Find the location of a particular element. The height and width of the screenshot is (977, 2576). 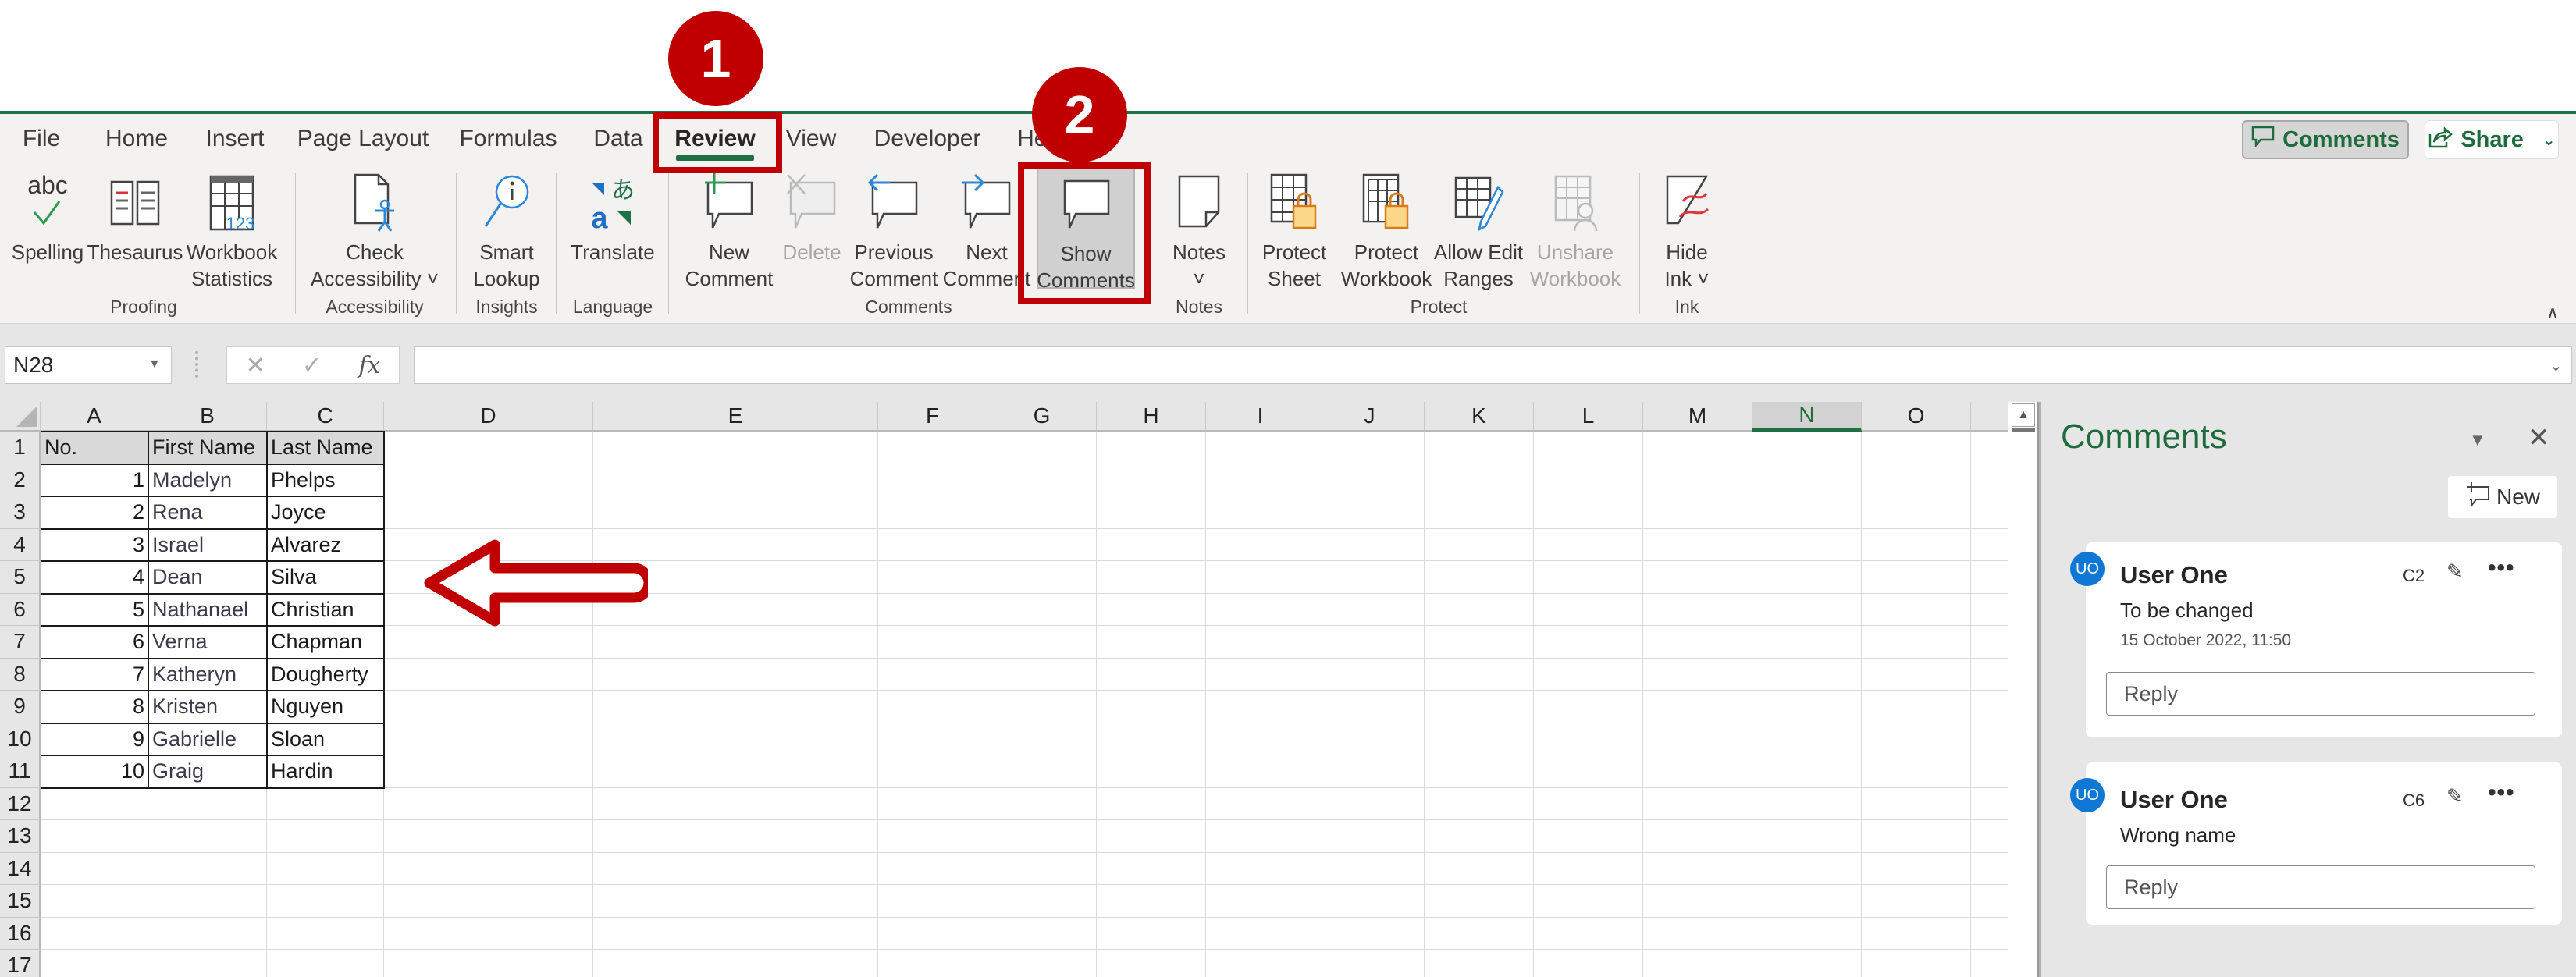

previous-comment-button: Previous Comment is located at coordinates (894, 232).